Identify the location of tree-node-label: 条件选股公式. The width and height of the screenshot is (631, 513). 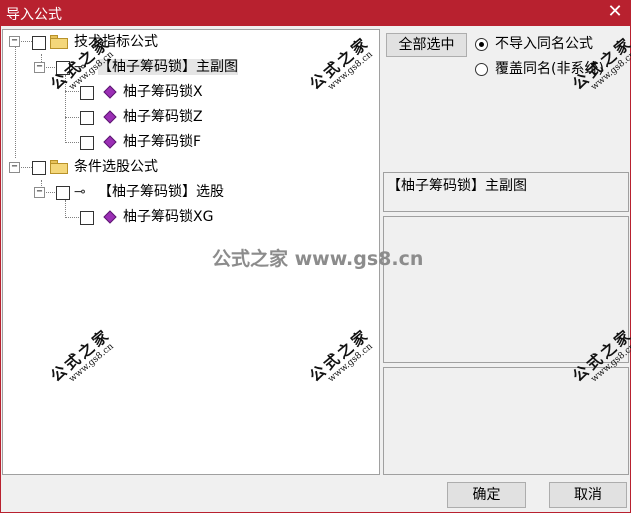
(116, 167).